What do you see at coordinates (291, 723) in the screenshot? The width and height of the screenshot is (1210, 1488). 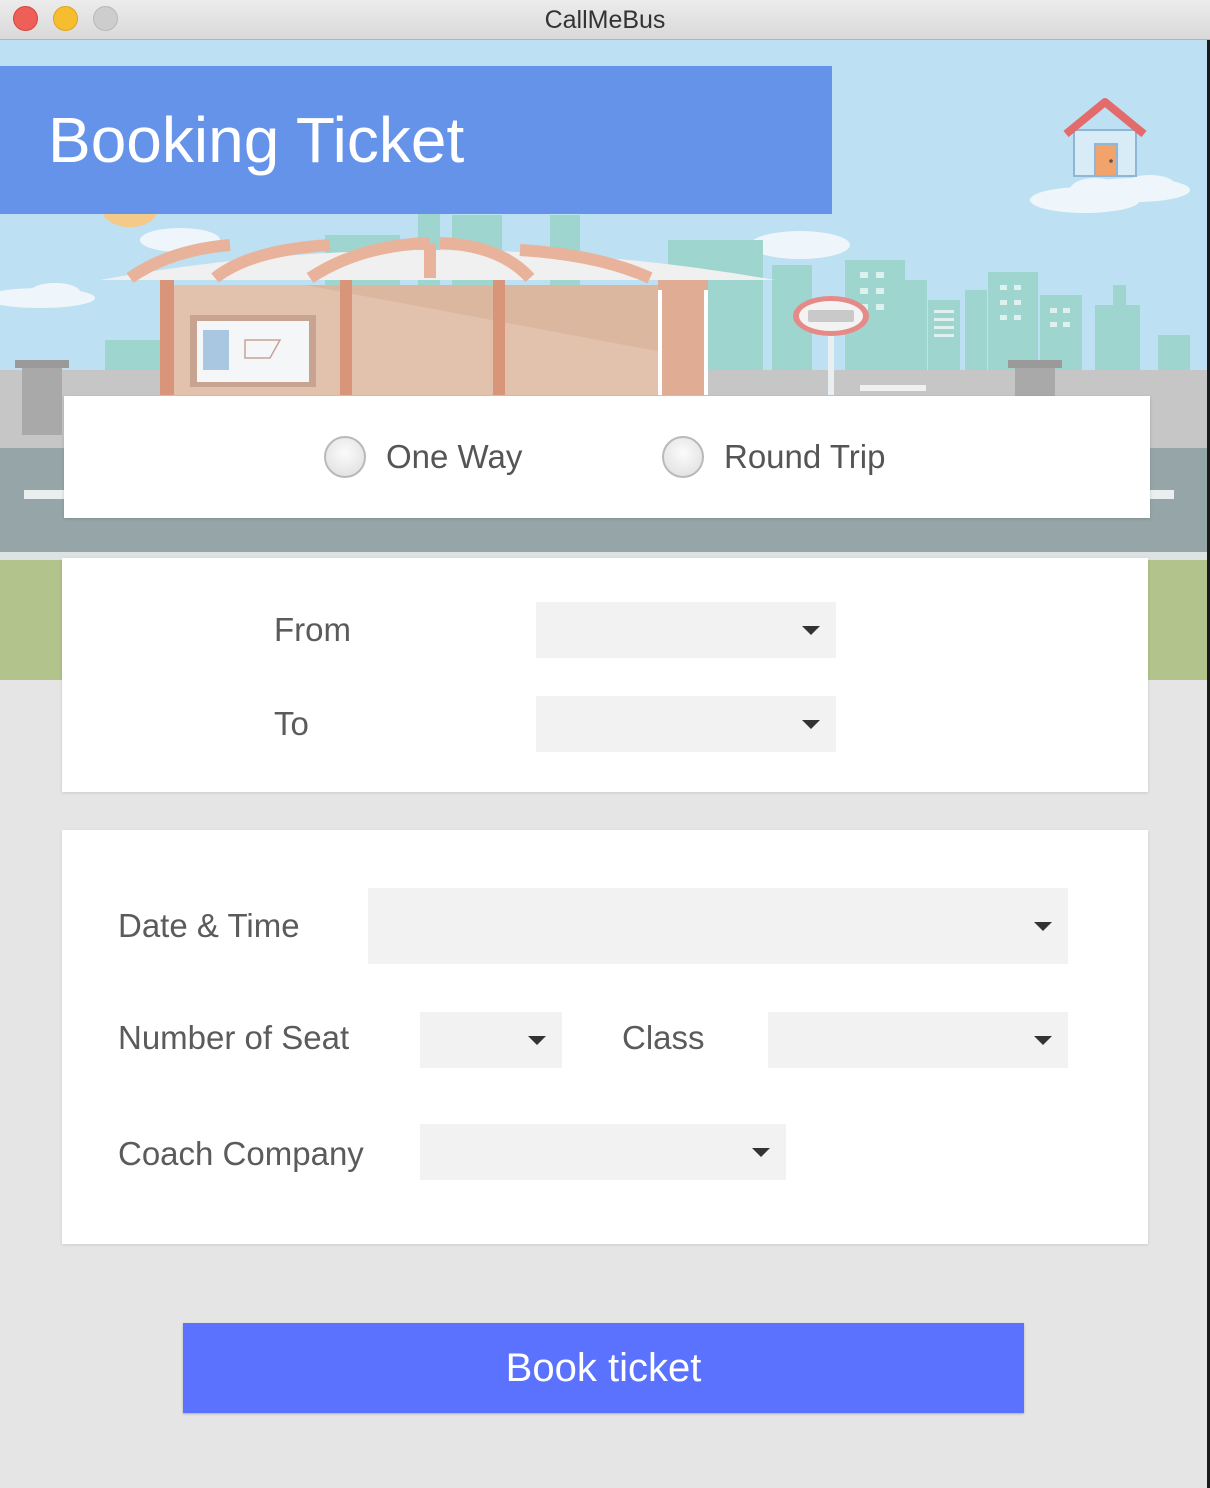 I see `to-label: To` at bounding box center [291, 723].